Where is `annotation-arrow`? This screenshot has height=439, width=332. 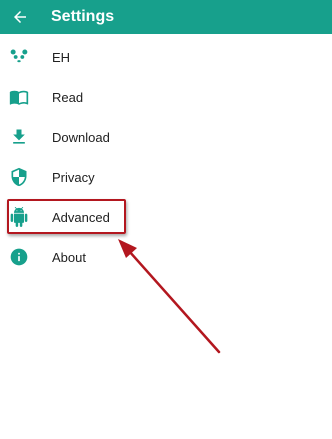 annotation-arrow is located at coordinates (169, 296).